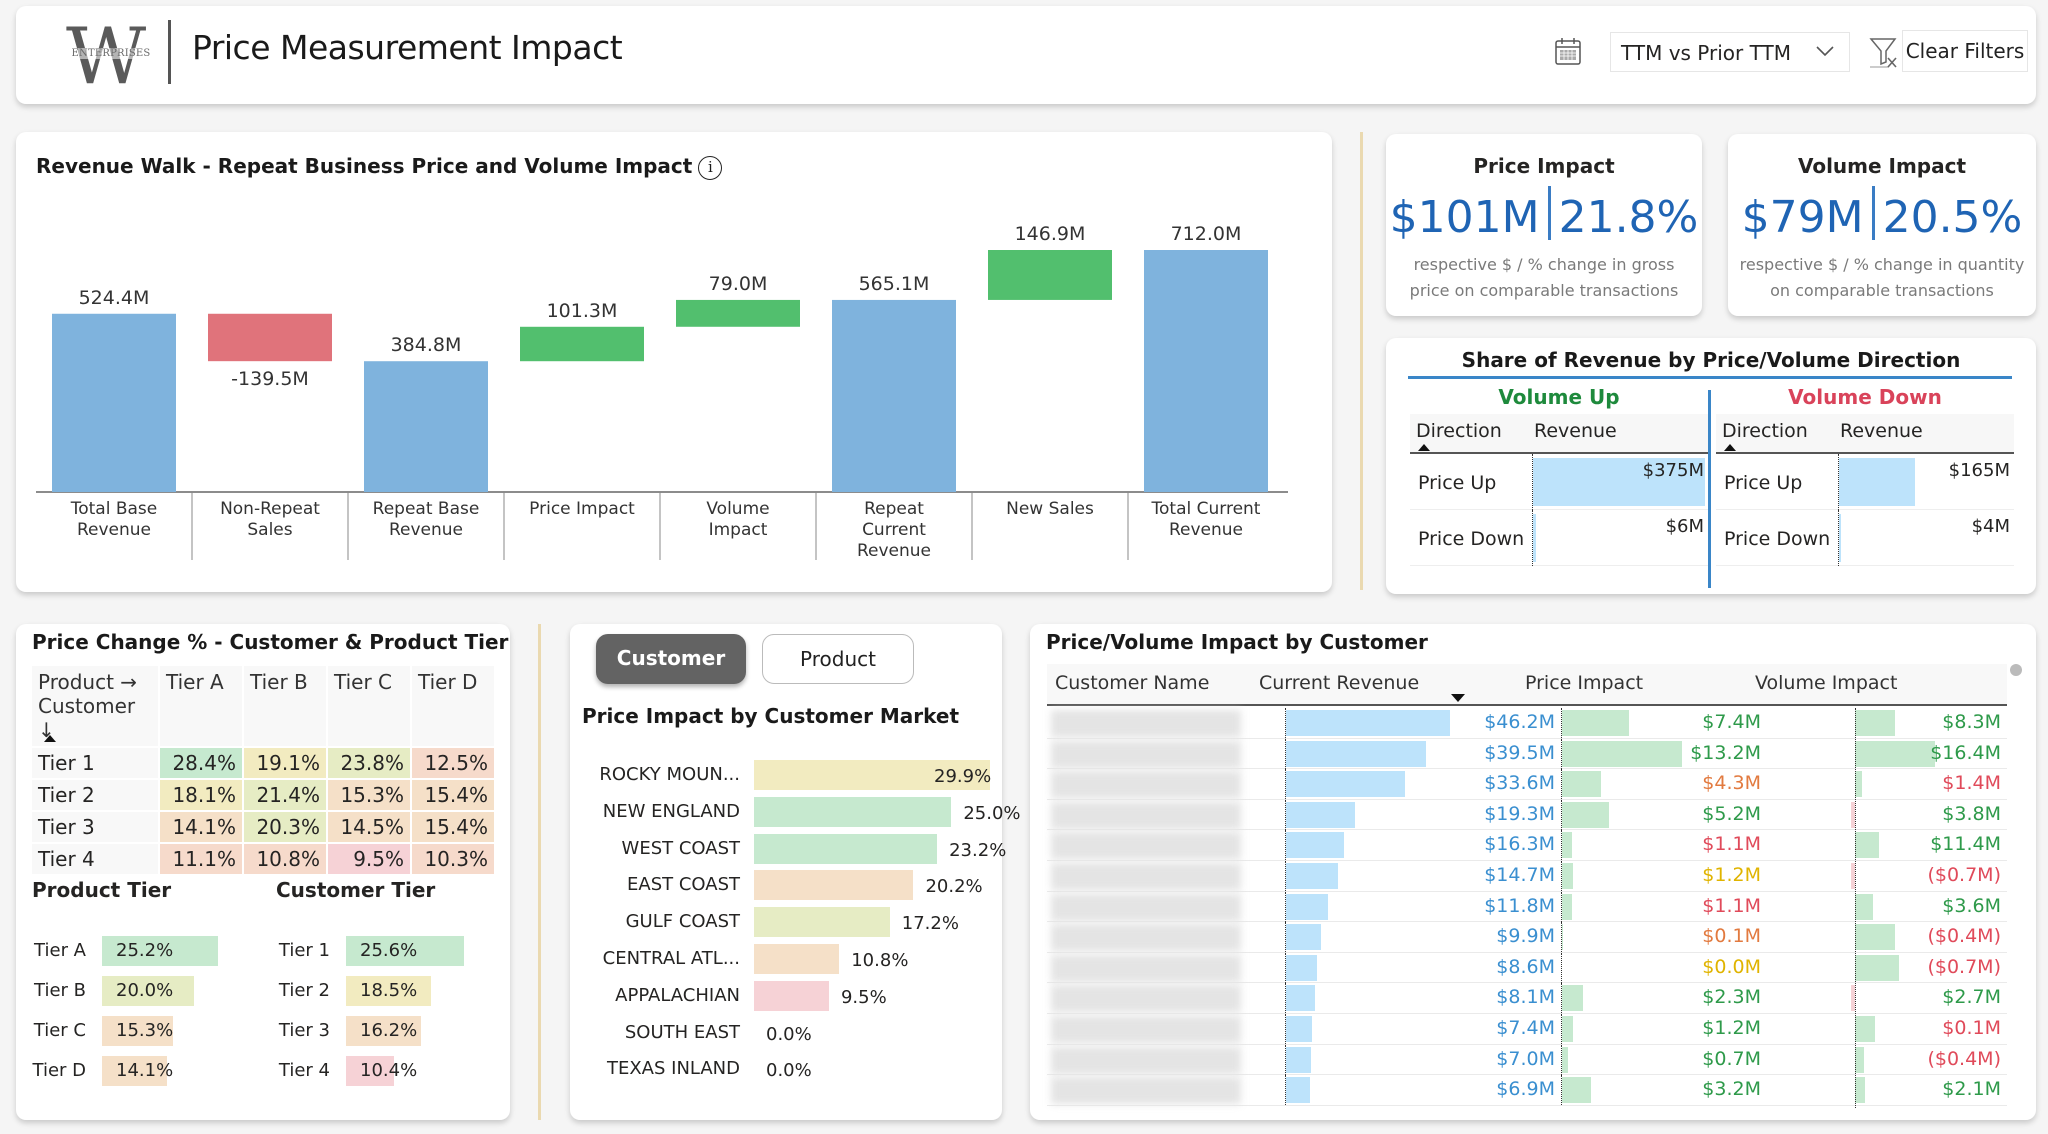 Image resolution: width=2048 pixels, height=1134 pixels. I want to click on table-row: Price Up $165M, so click(1865, 482).